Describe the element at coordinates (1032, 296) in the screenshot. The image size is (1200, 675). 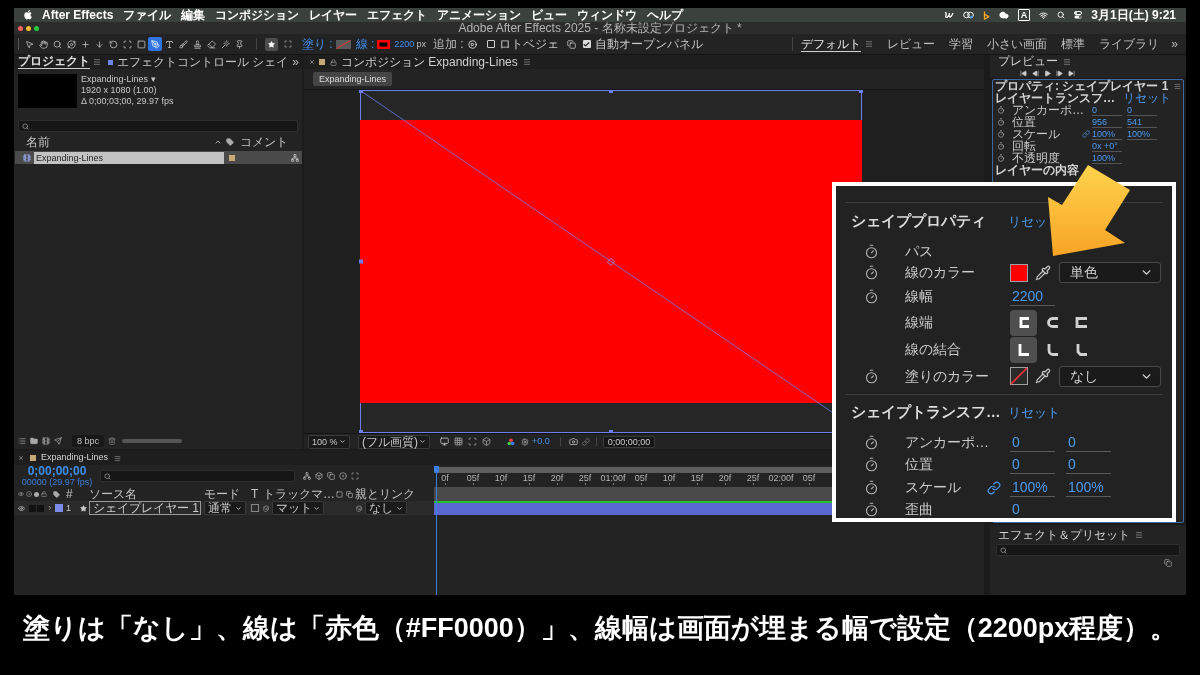
I see `value-field: 2200` at that location.